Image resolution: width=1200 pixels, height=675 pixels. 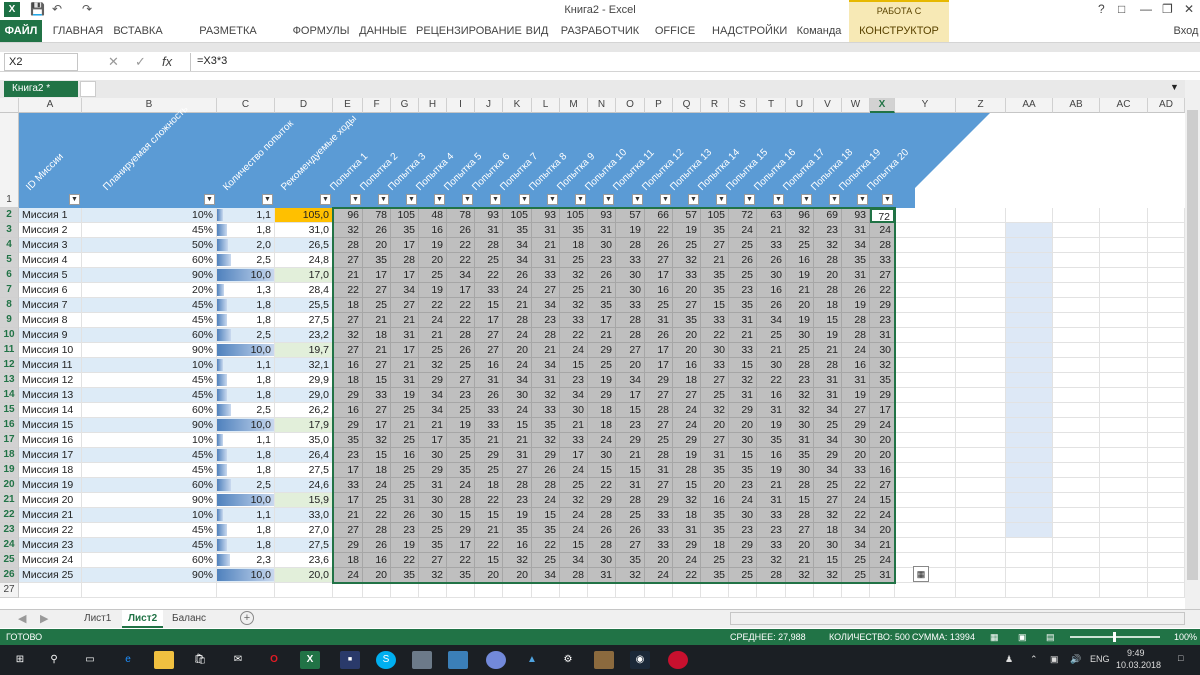 What do you see at coordinates (1114, 637) in the screenshot?
I see `zoom-slider-thumb` at bounding box center [1114, 637].